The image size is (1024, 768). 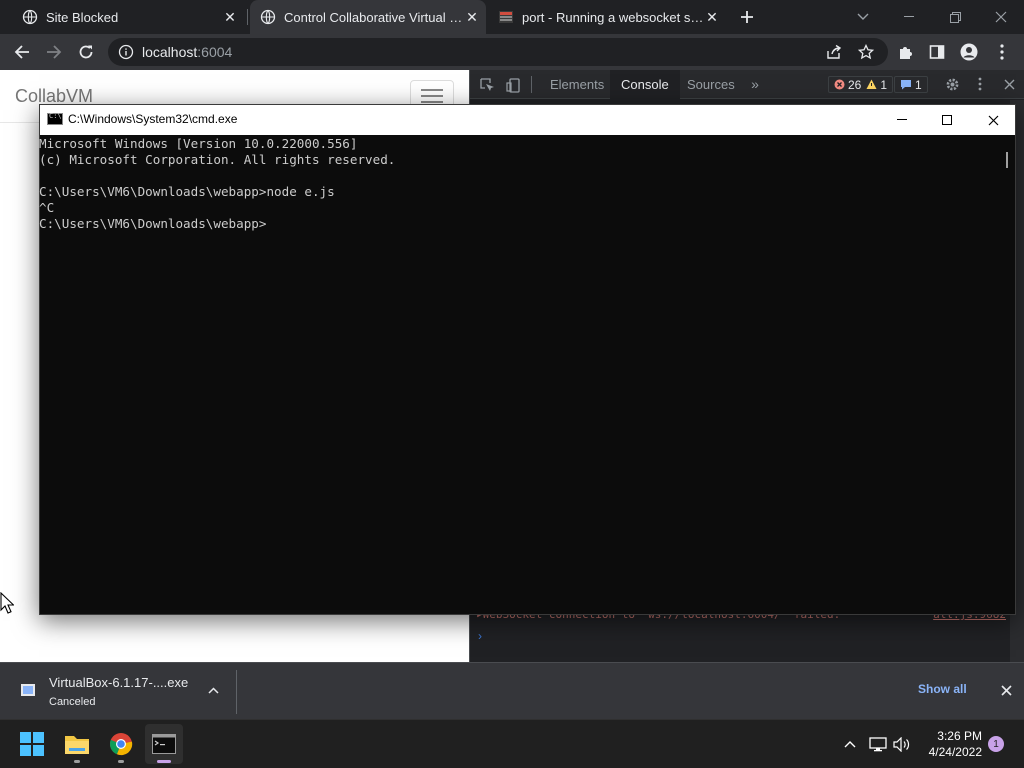 What do you see at coordinates (878, 744) in the screenshot?
I see `network-button` at bounding box center [878, 744].